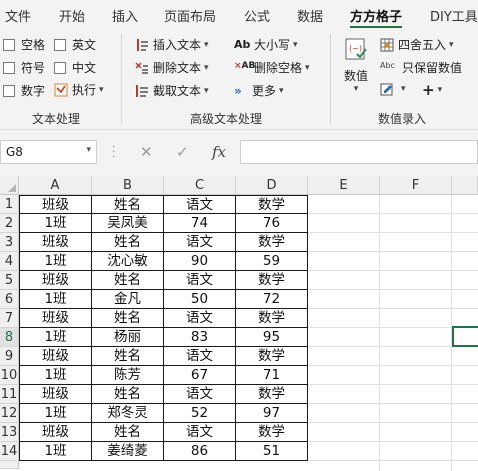  What do you see at coordinates (146, 152) in the screenshot?
I see `cancel-icon: ✕` at bounding box center [146, 152].